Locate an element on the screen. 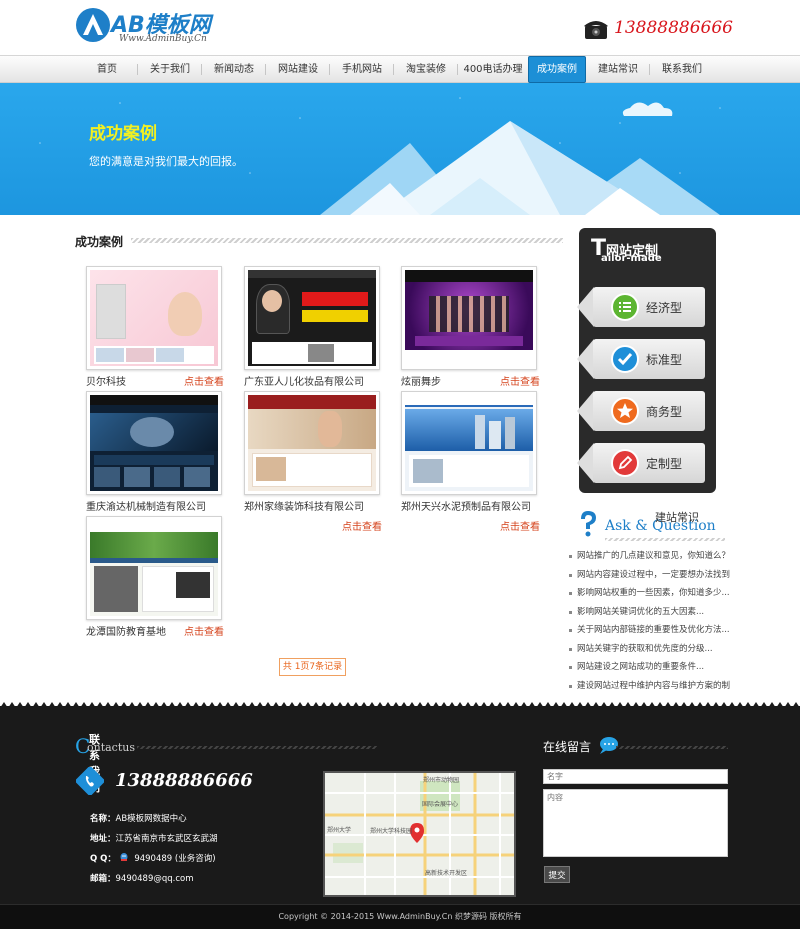 The height and width of the screenshot is (929, 800). mountain-illustration is located at coordinates (400, 149).